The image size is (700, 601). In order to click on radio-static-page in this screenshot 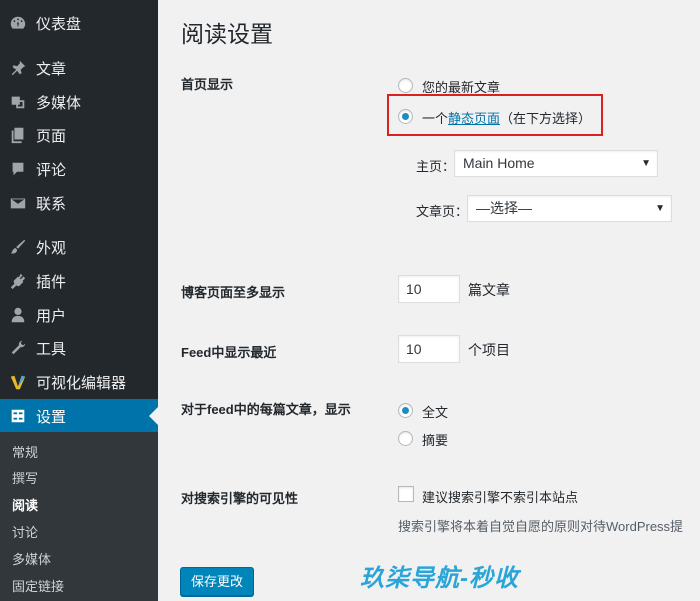, I will do `click(405, 116)`.